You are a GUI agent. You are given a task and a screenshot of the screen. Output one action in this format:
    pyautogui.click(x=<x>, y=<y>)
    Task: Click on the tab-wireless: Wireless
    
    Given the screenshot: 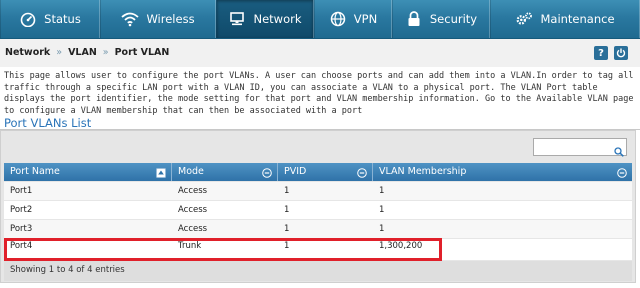 What is the action you would take?
    pyautogui.click(x=158, y=19)
    